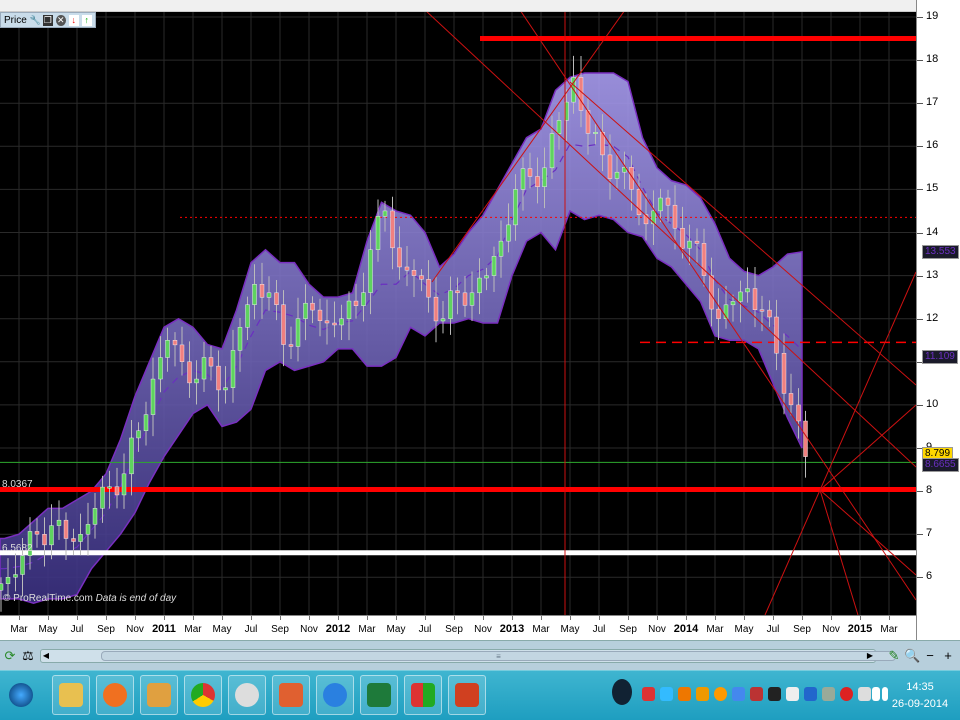  What do you see at coordinates (71, 695) in the screenshot?
I see `explorer-taskbar-icon` at bounding box center [71, 695].